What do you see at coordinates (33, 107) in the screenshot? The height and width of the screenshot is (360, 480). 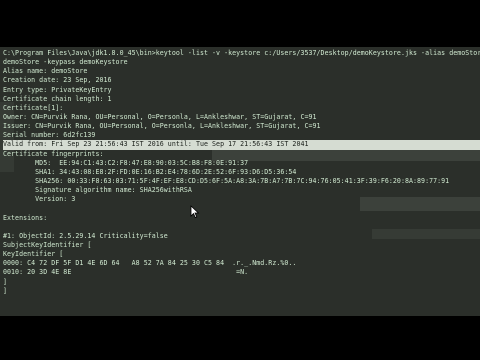 I see `console-line: Certificate[1]:` at bounding box center [33, 107].